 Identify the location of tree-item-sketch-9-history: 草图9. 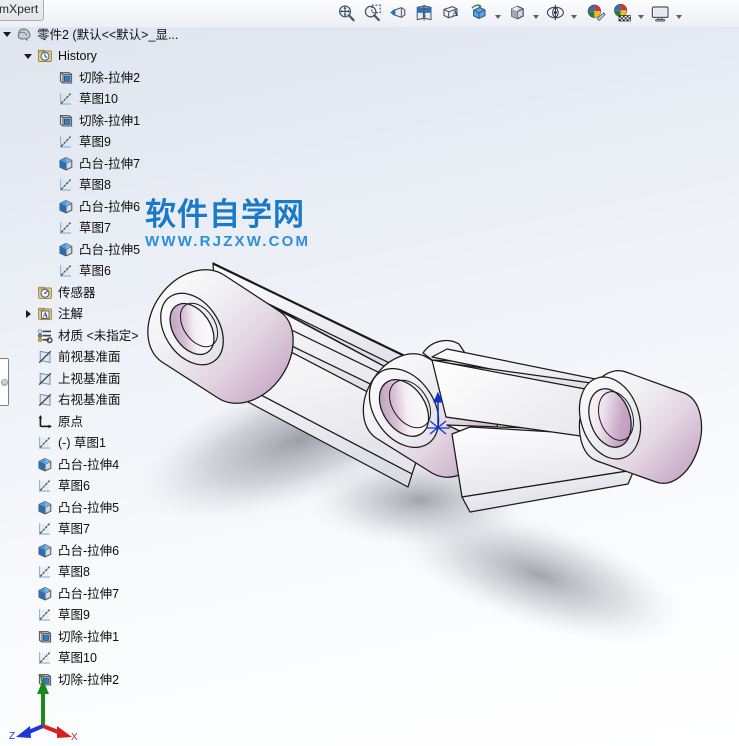
(118, 143).